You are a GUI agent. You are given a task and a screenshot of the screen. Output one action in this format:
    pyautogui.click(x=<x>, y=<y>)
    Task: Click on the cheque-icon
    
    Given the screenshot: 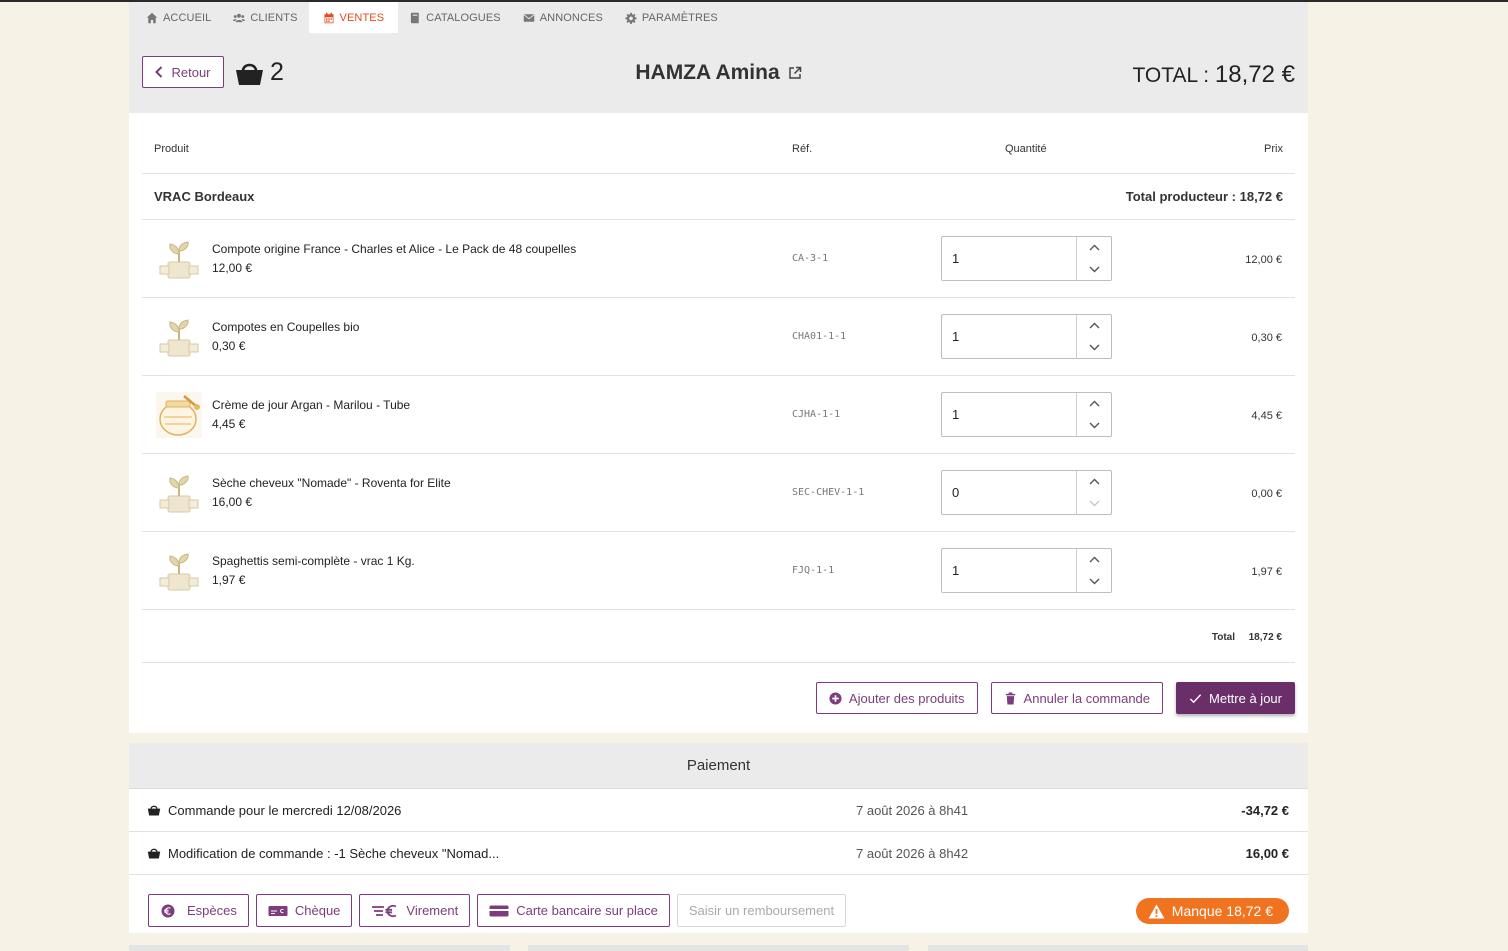 What is the action you would take?
    pyautogui.click(x=278, y=910)
    